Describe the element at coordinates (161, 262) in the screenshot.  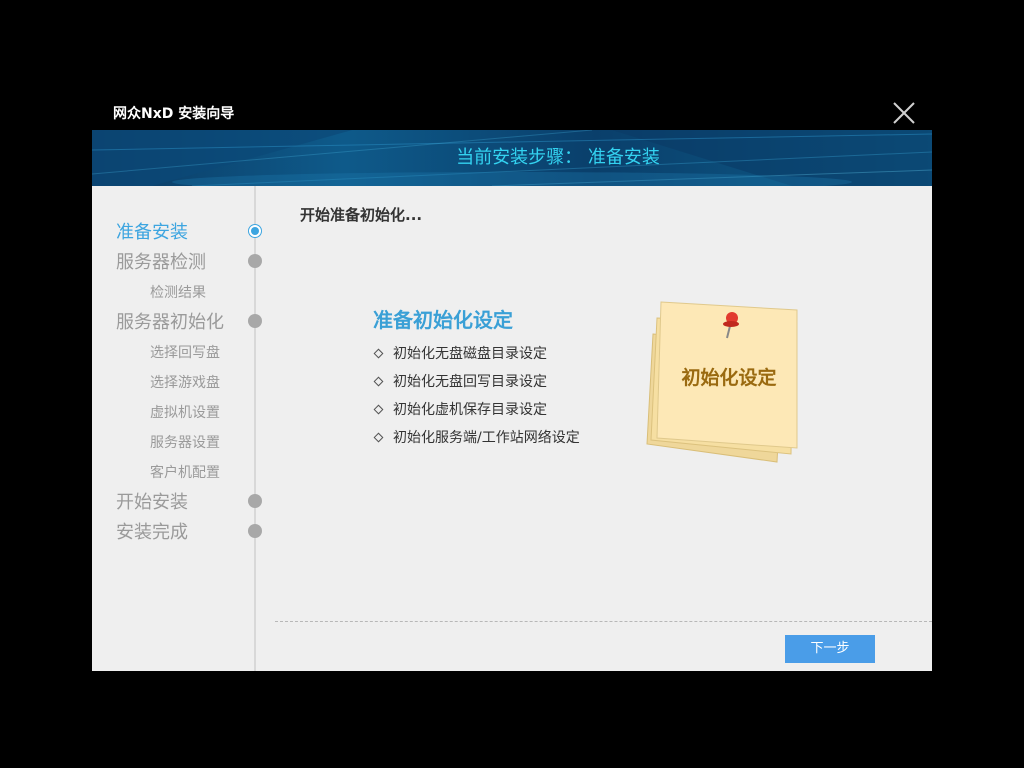
I see `step-server-check: 服务器检测` at that location.